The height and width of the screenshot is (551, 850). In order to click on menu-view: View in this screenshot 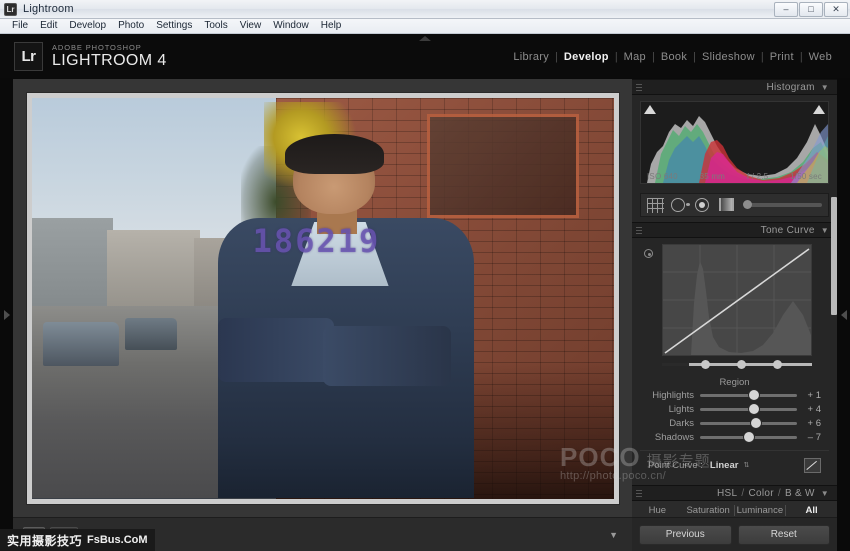, I will do `click(251, 26)`.